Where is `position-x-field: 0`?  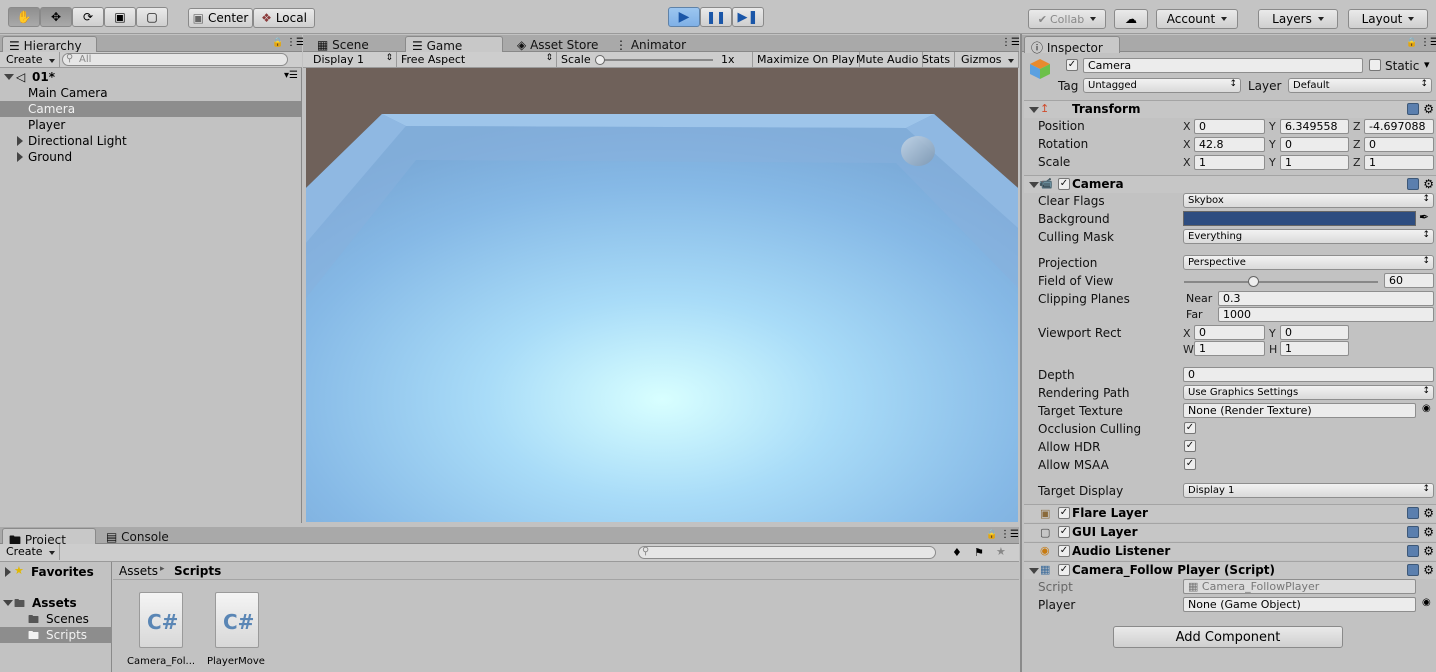 position-x-field: 0 is located at coordinates (1229, 126).